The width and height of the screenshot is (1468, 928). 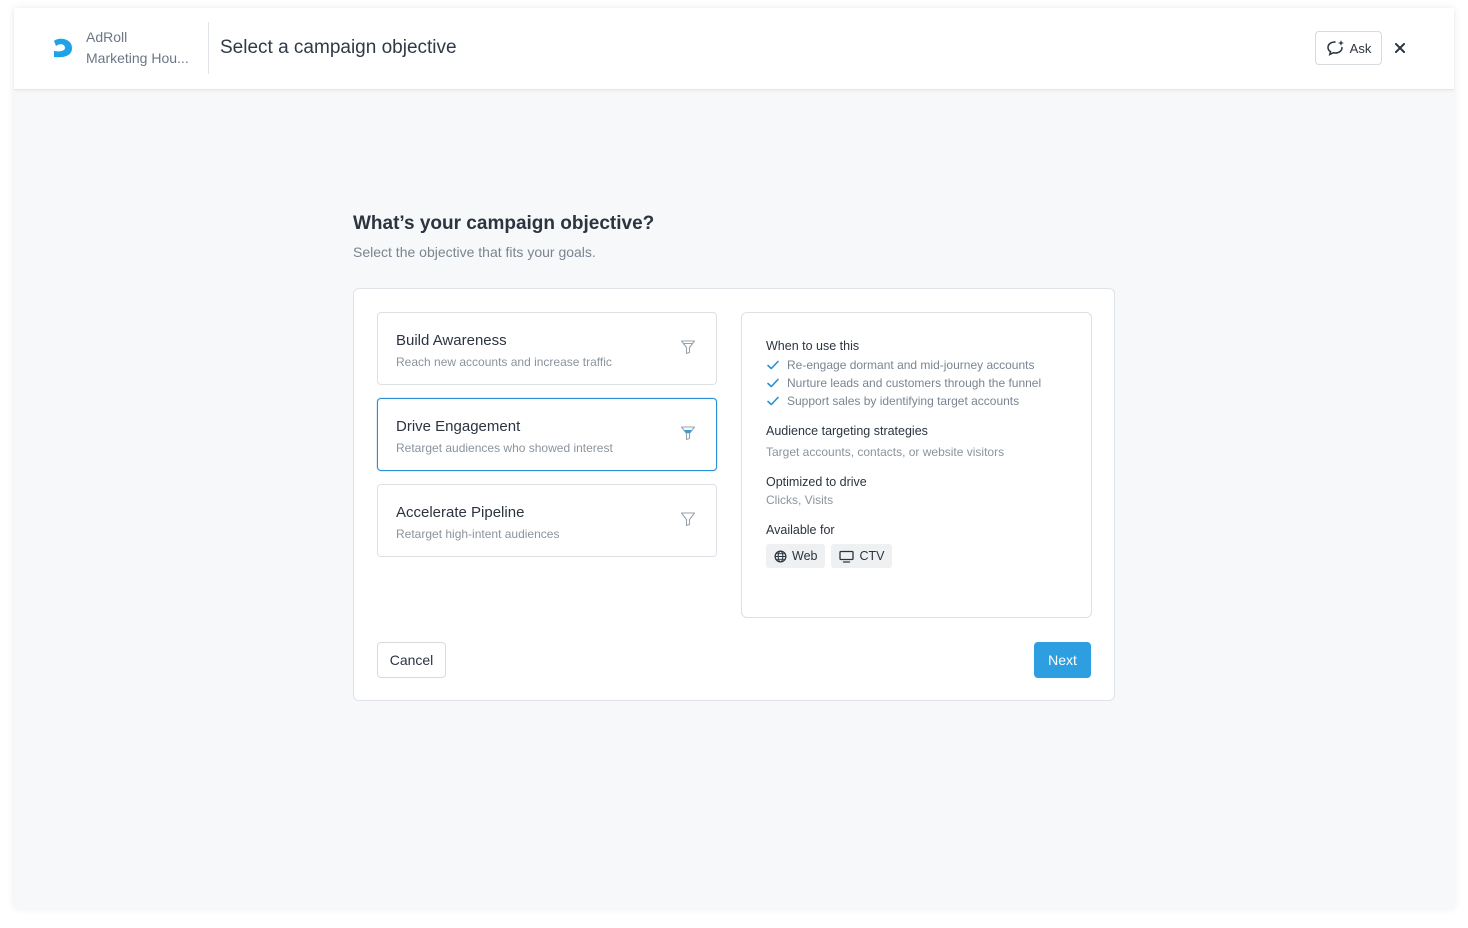 I want to click on ask-button: Ask, so click(x=1348, y=48).